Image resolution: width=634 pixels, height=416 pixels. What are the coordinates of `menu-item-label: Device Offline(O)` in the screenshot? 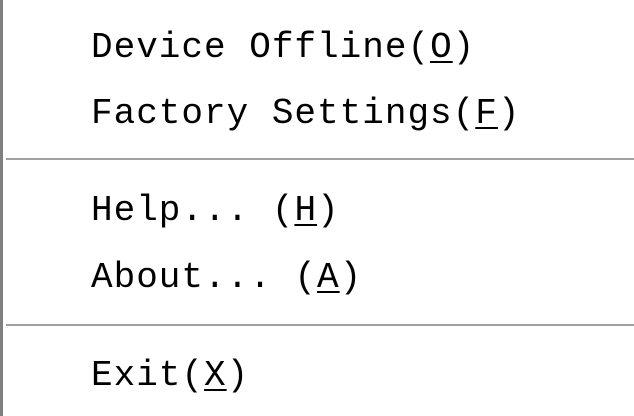 It's located at (283, 47).